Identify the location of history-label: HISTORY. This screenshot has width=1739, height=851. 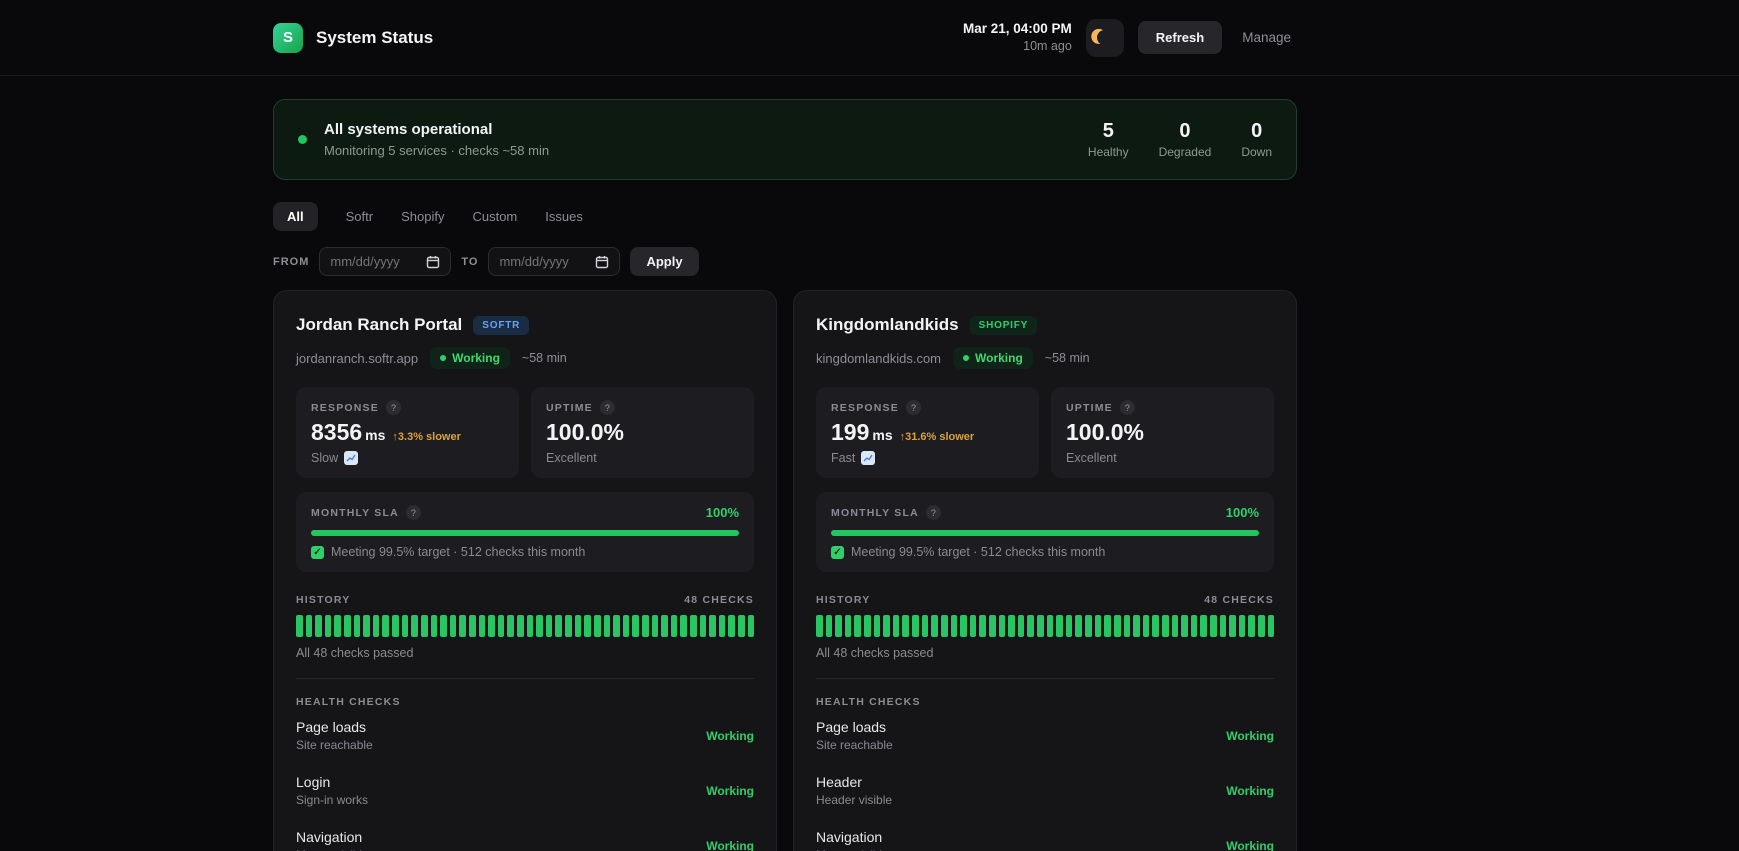
(843, 600).